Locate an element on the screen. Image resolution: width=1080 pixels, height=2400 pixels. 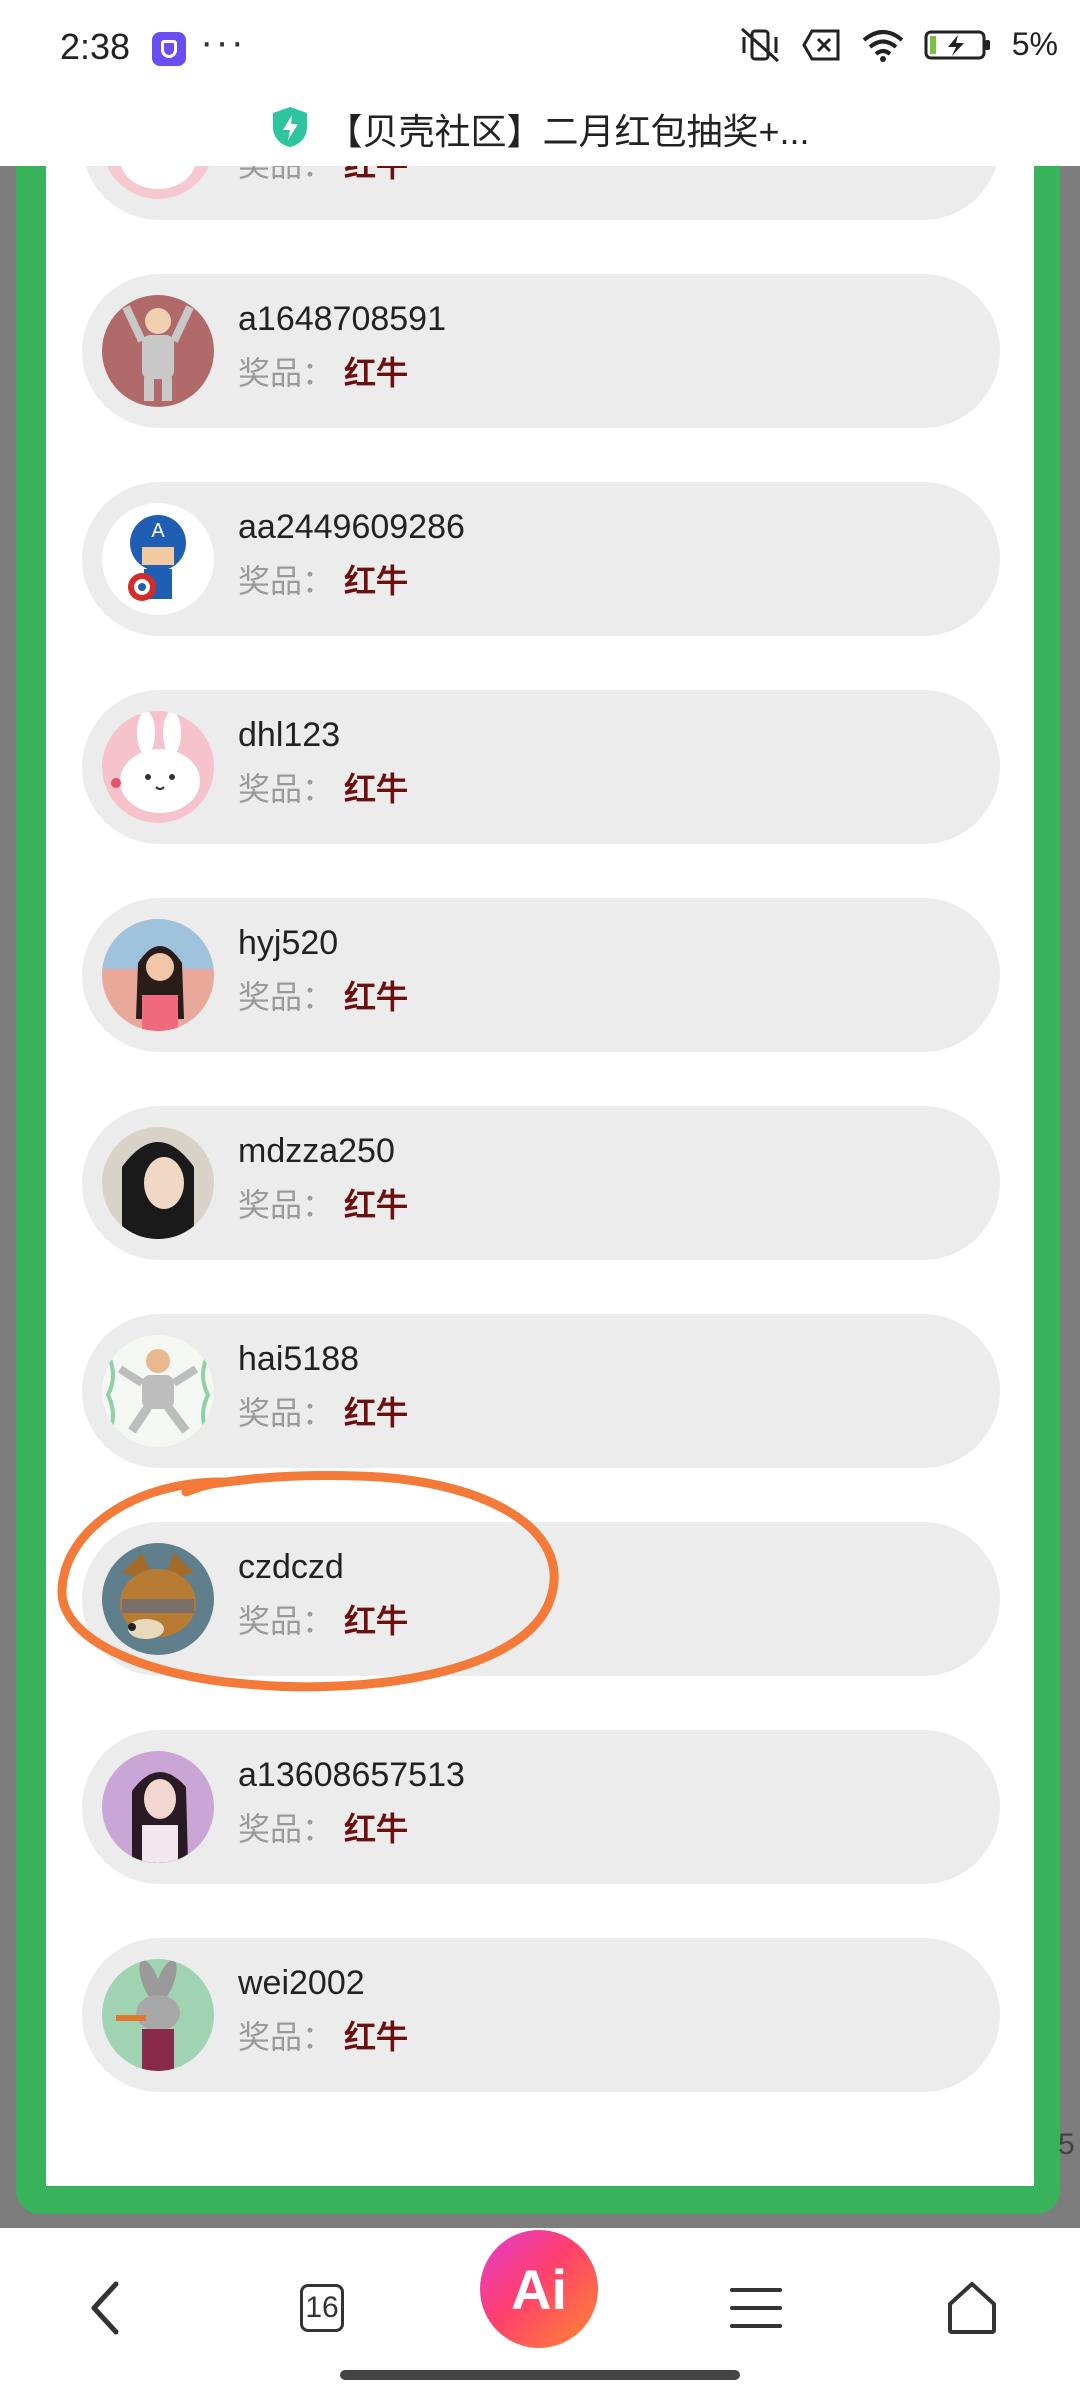
hanging-figure-avatar-icon is located at coordinates (158, 351).